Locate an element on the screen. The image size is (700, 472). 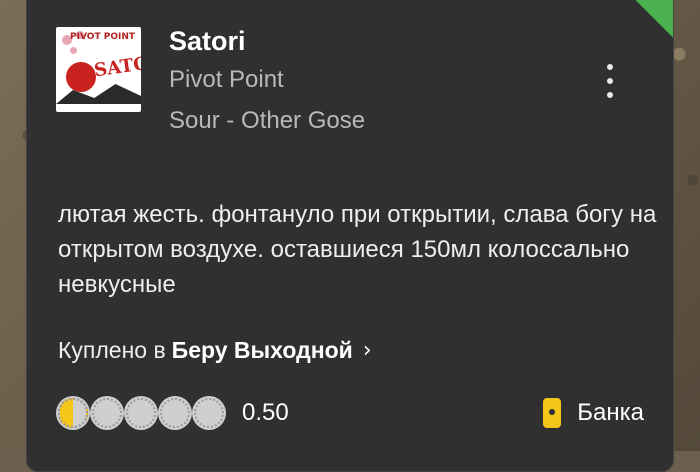
serving-type: Банка is located at coordinates (593, 413).